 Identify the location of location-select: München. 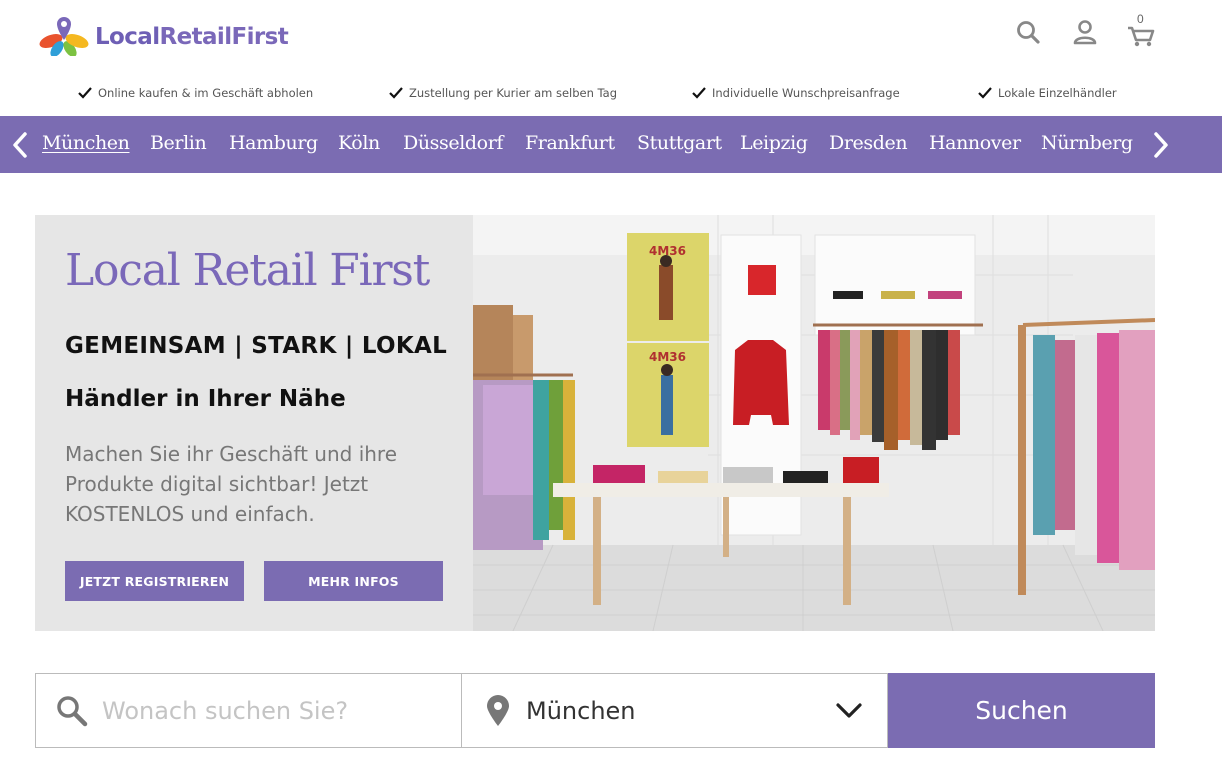
(675, 710).